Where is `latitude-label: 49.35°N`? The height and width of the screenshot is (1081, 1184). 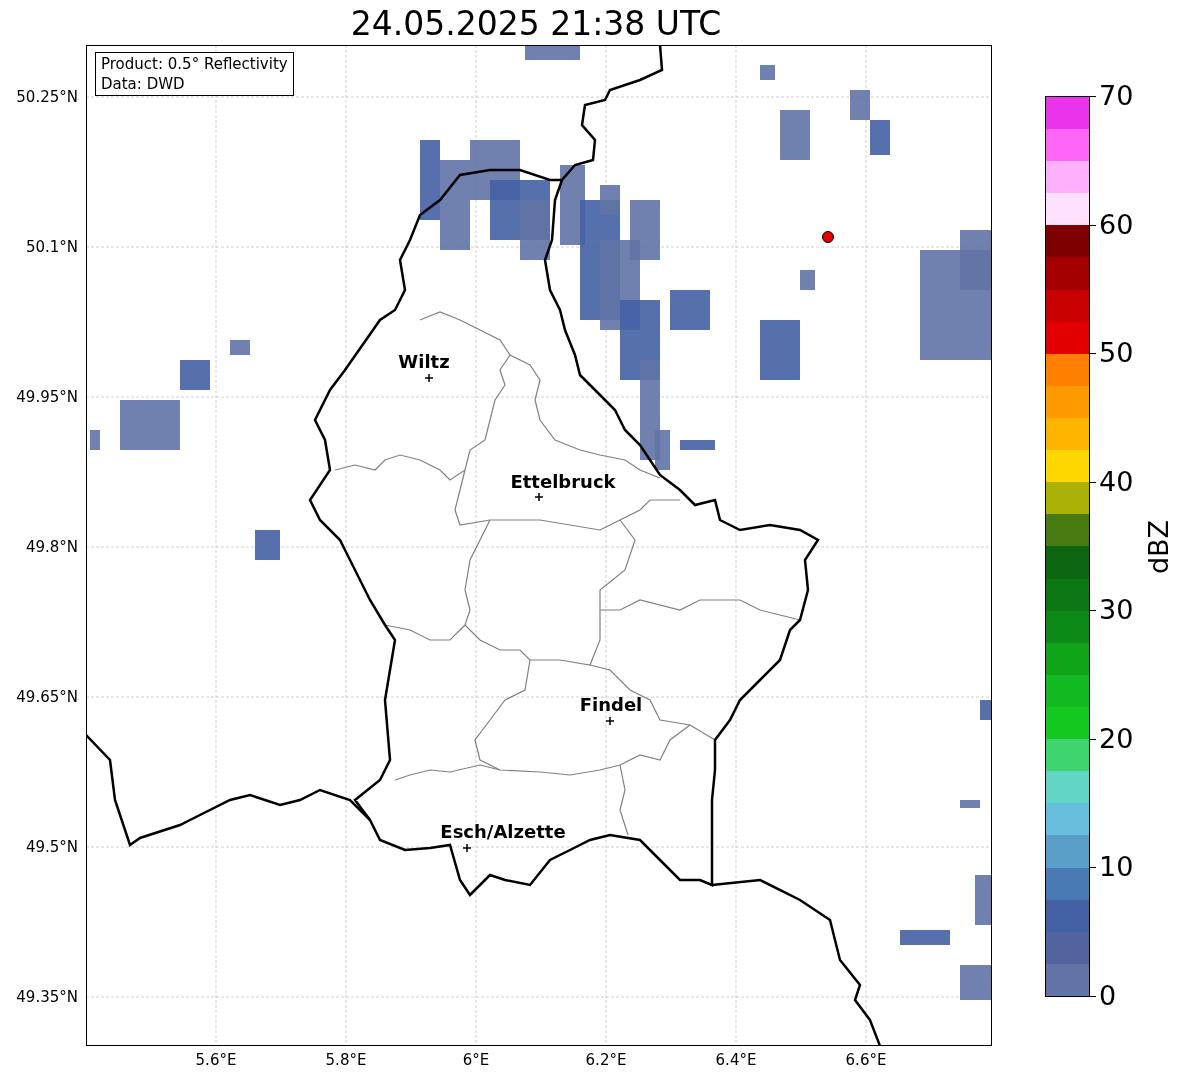 latitude-label: 49.35°N is located at coordinates (47, 997).